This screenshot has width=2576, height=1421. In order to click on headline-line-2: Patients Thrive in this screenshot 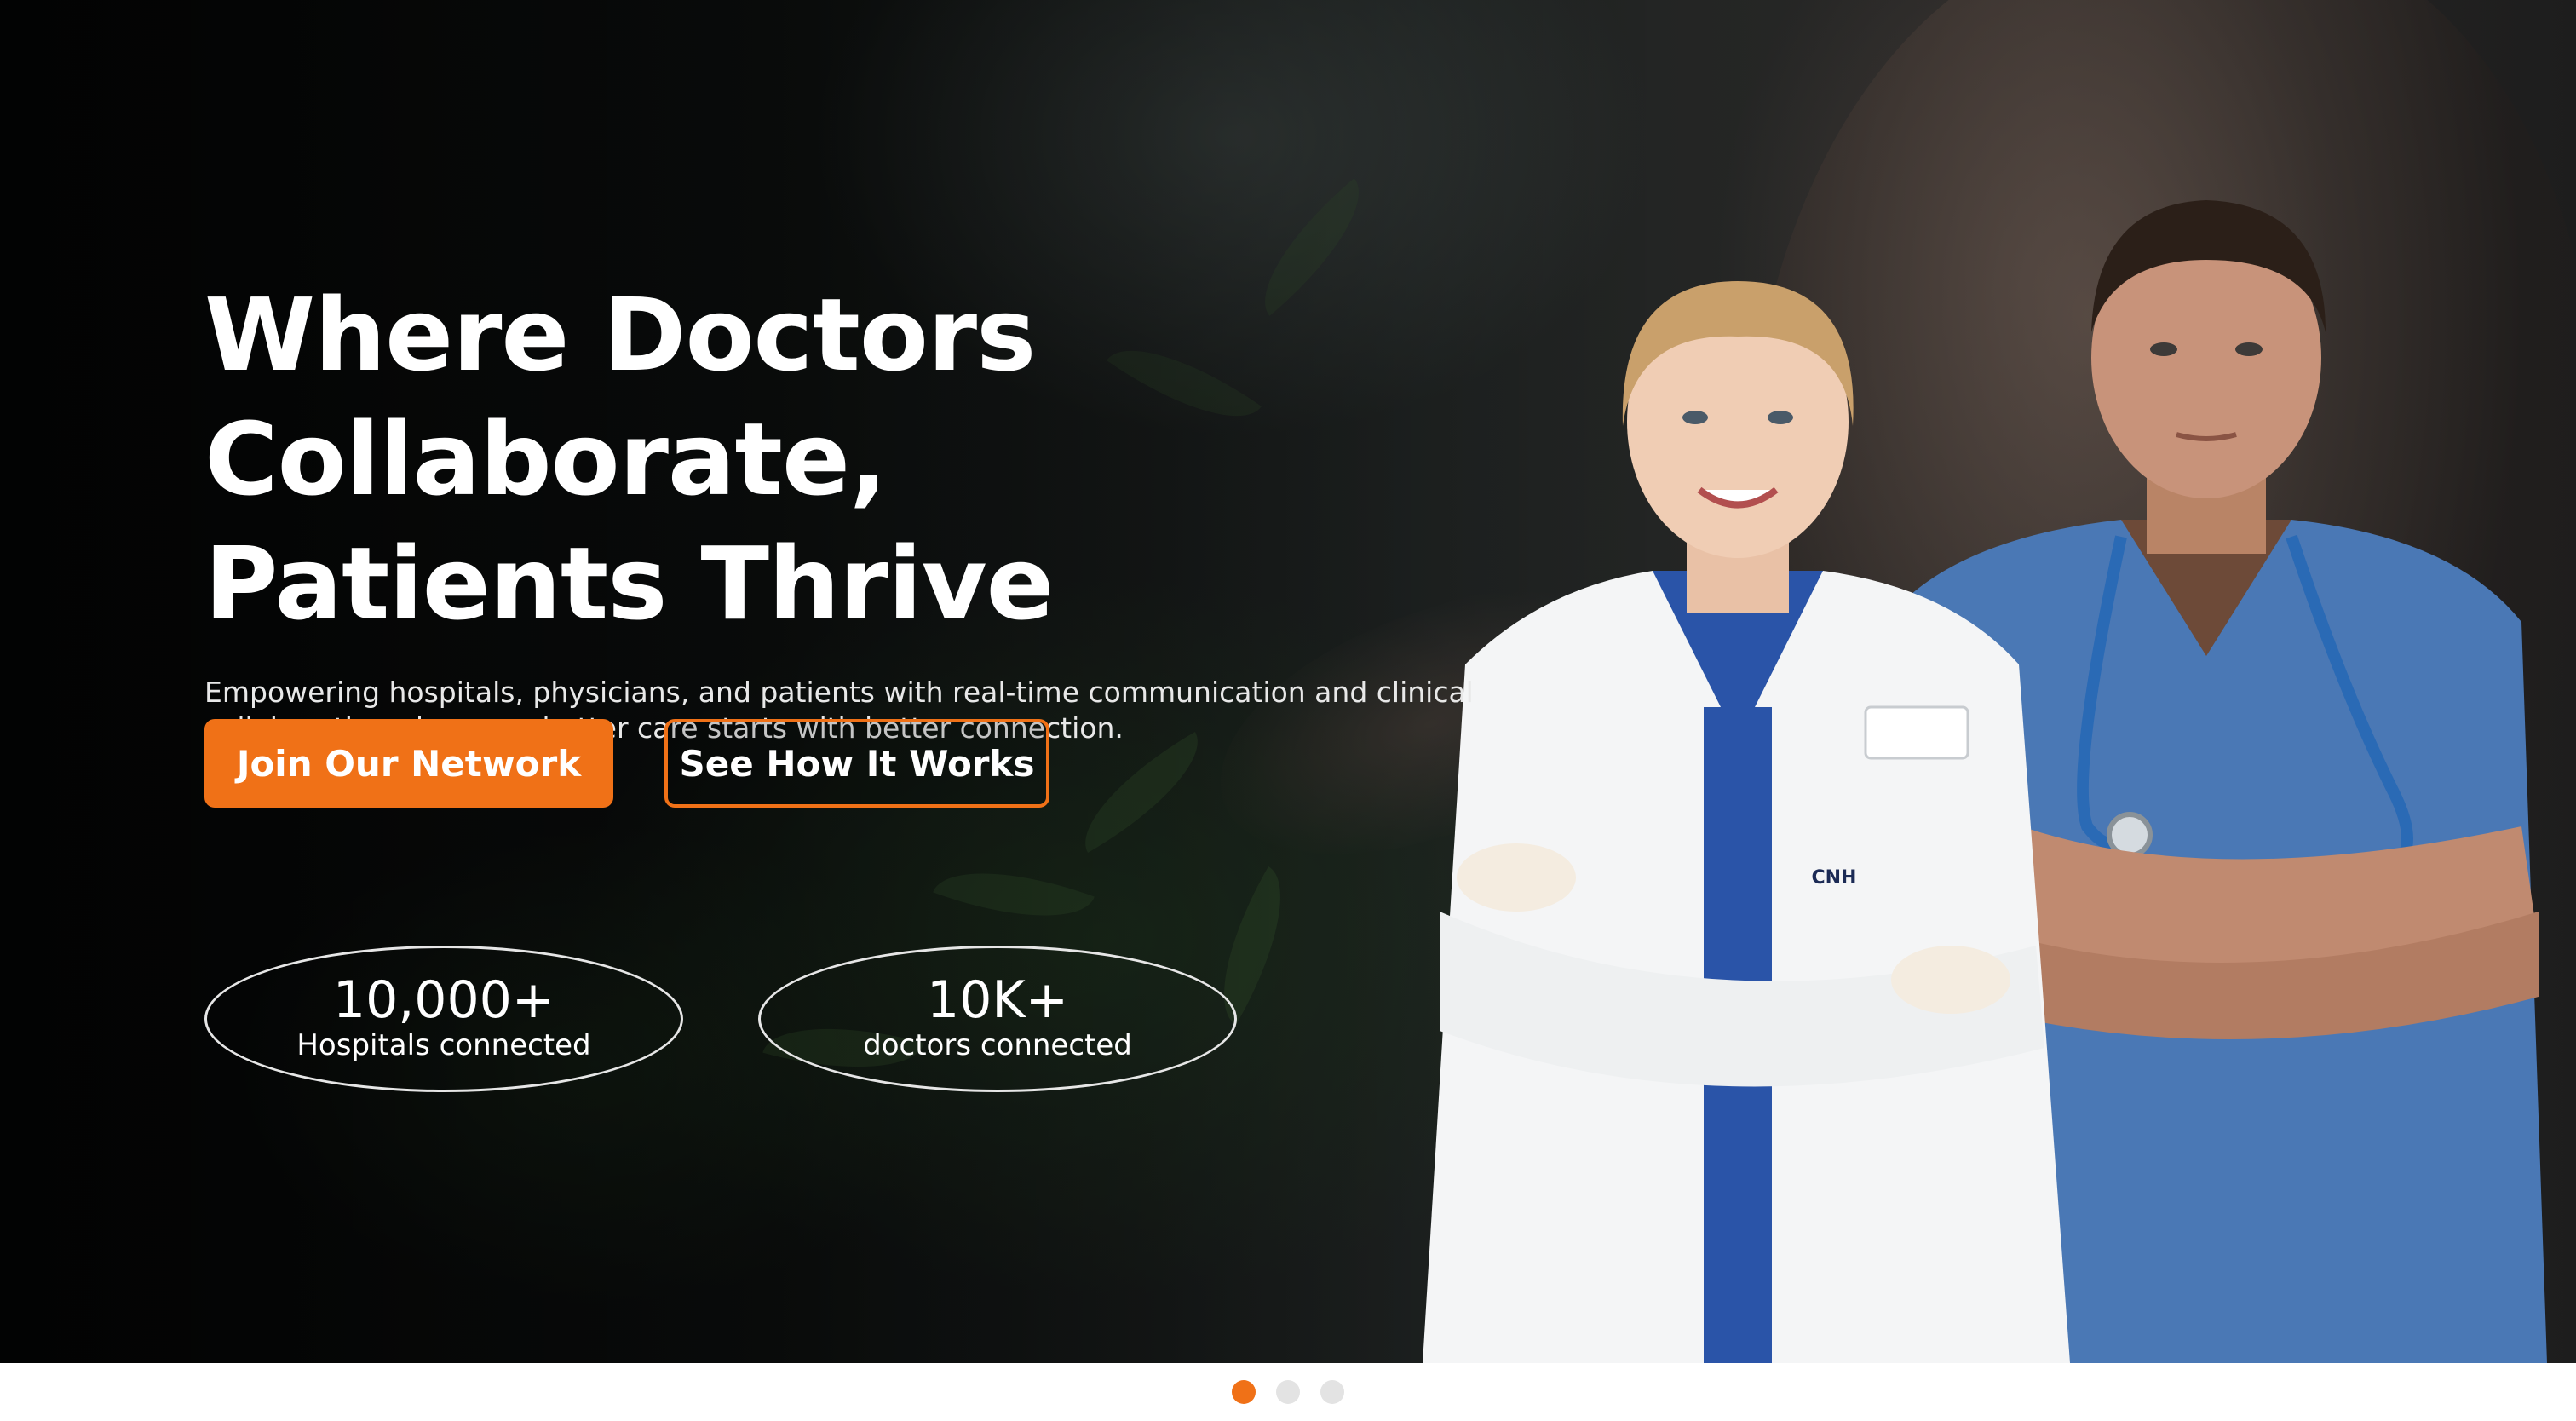, I will do `click(629, 583)`.